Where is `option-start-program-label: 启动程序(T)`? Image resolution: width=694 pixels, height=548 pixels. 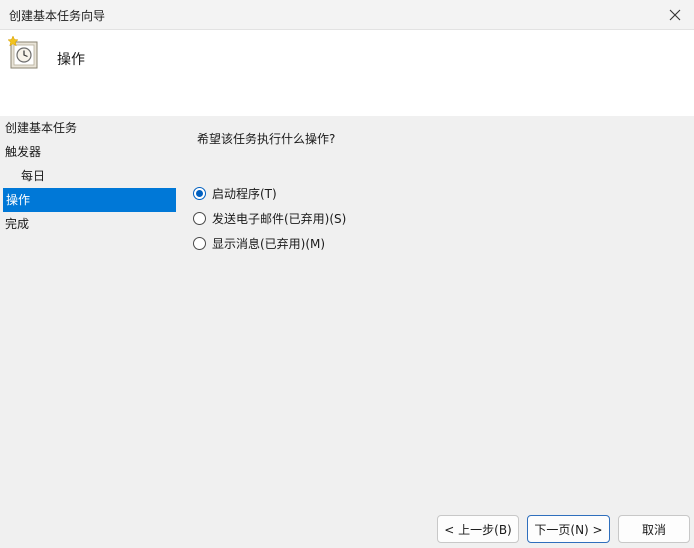
option-start-program-label: 启动程序(T) is located at coordinates (244, 194).